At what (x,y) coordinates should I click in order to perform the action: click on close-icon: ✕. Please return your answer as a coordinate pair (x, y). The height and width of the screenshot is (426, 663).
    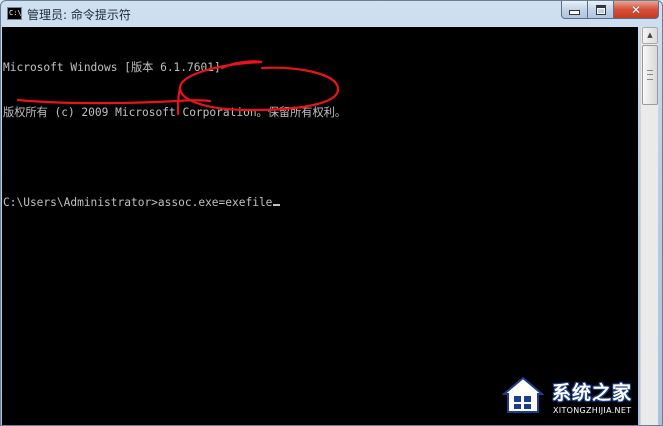
    Looking at the image, I should click on (636, 9).